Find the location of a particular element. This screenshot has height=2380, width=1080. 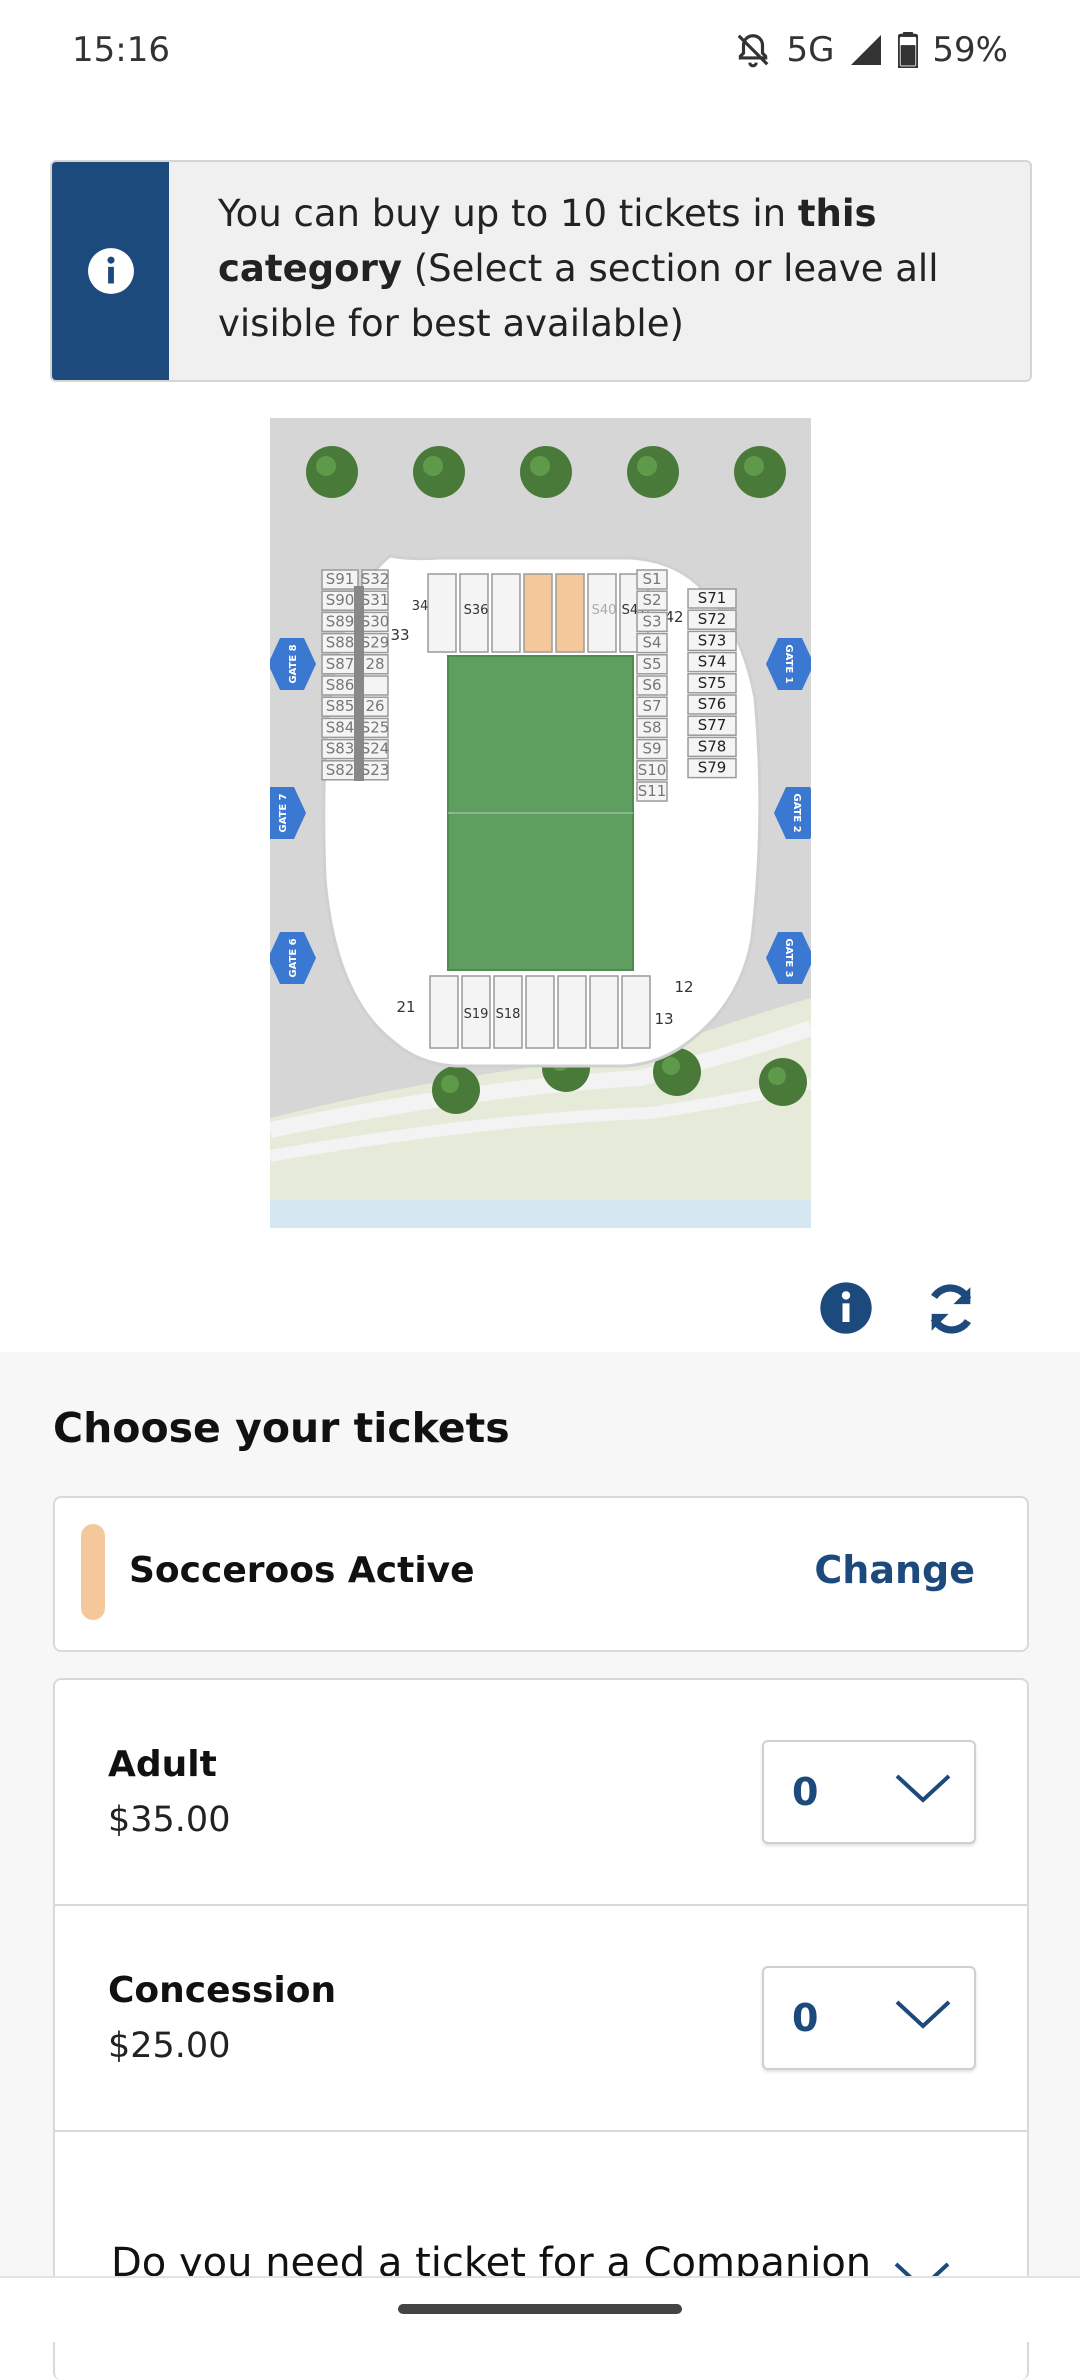

status-bar: 15:16 5G 59% is located at coordinates (540, 55).